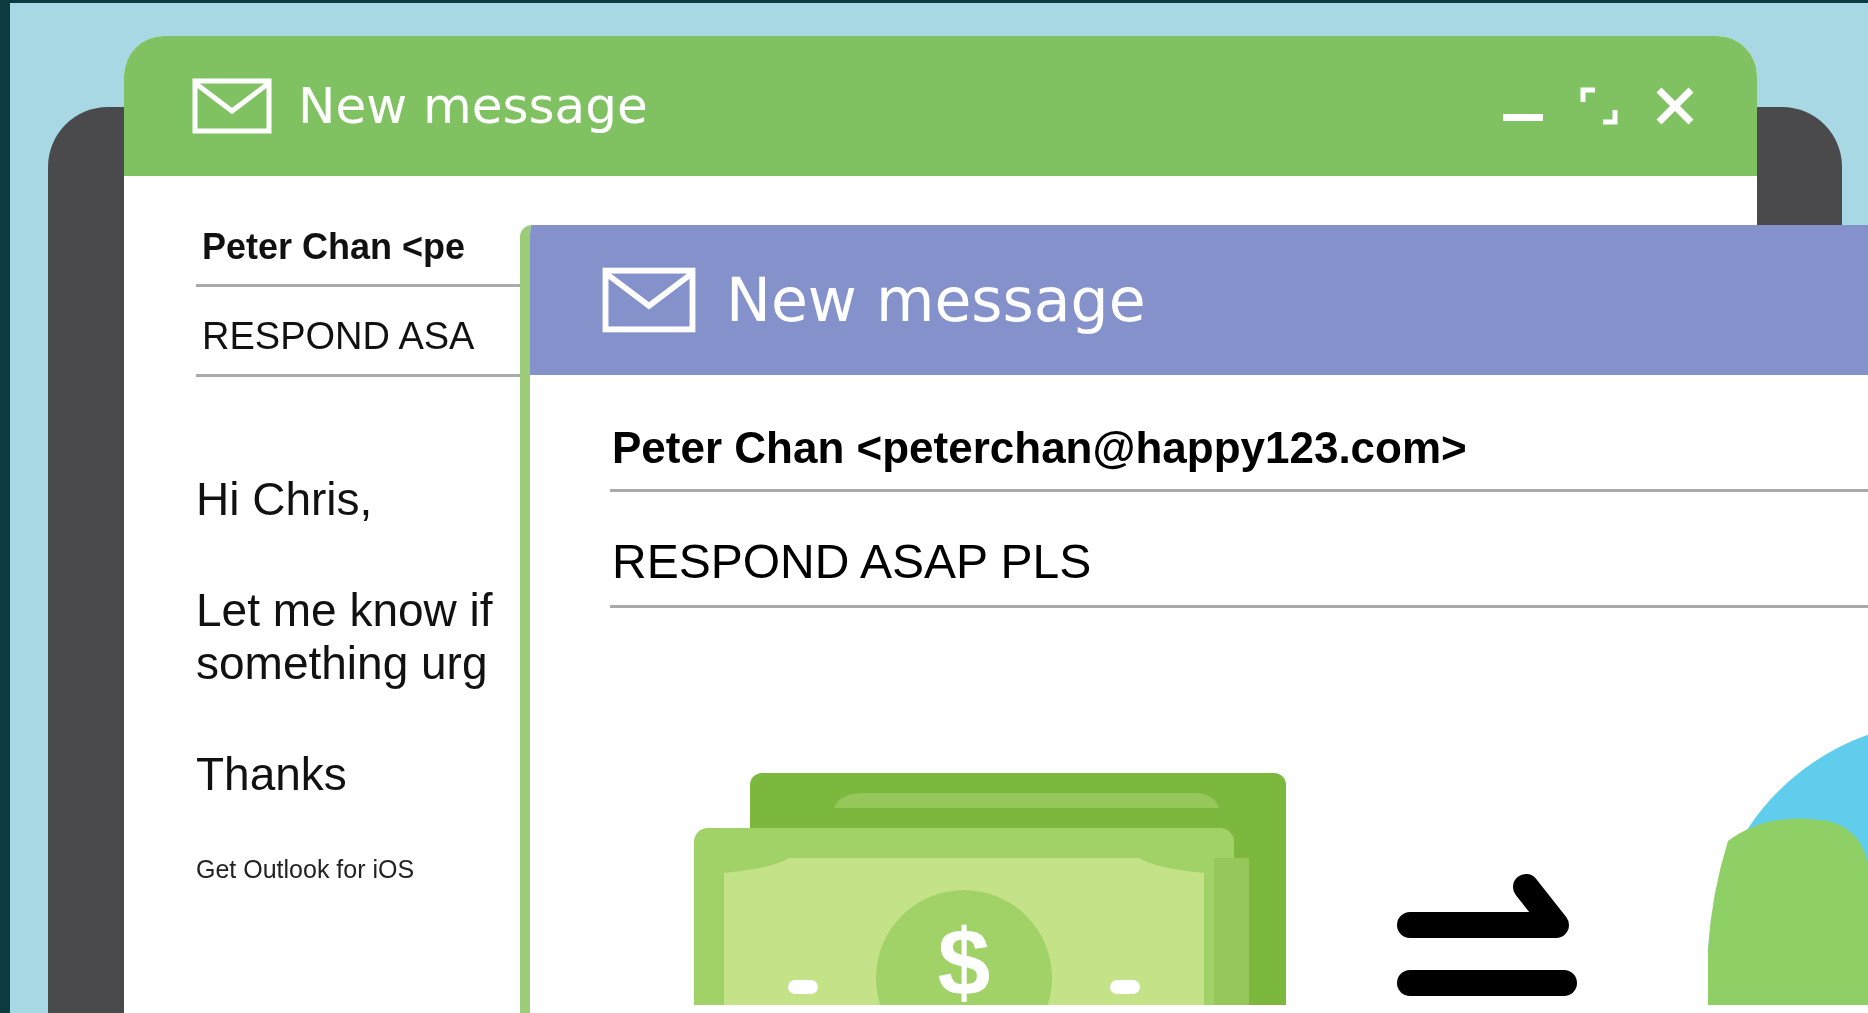 This screenshot has height=1013, width=1868. What do you see at coordinates (271, 774) in the screenshot?
I see `message-text: Thanks` at bounding box center [271, 774].